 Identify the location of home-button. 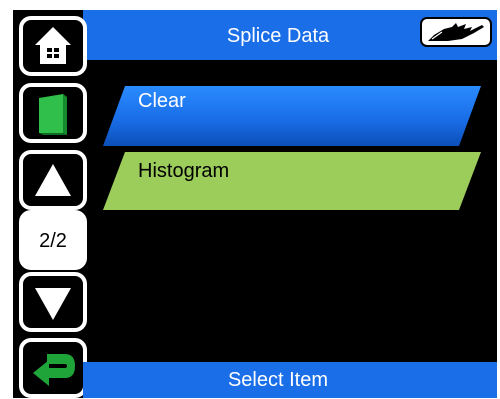
(53, 46).